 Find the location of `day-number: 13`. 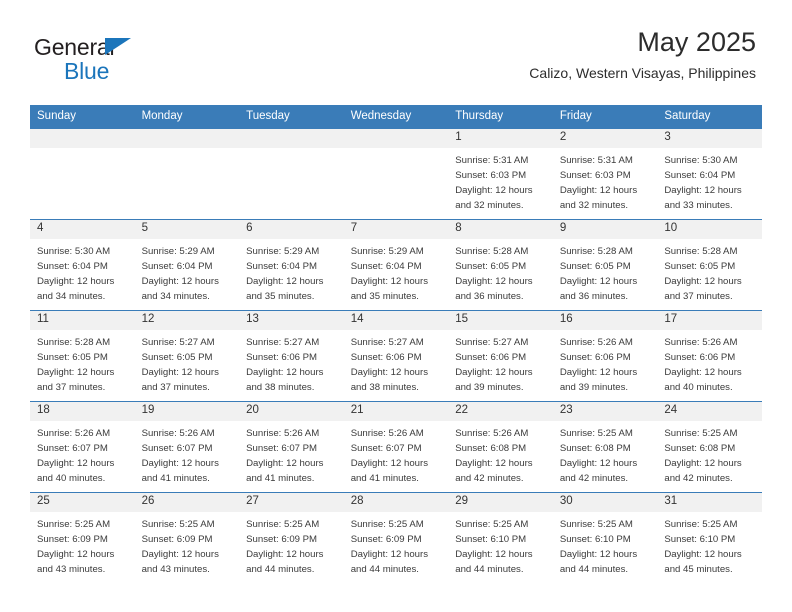

day-number: 13 is located at coordinates (291, 320).